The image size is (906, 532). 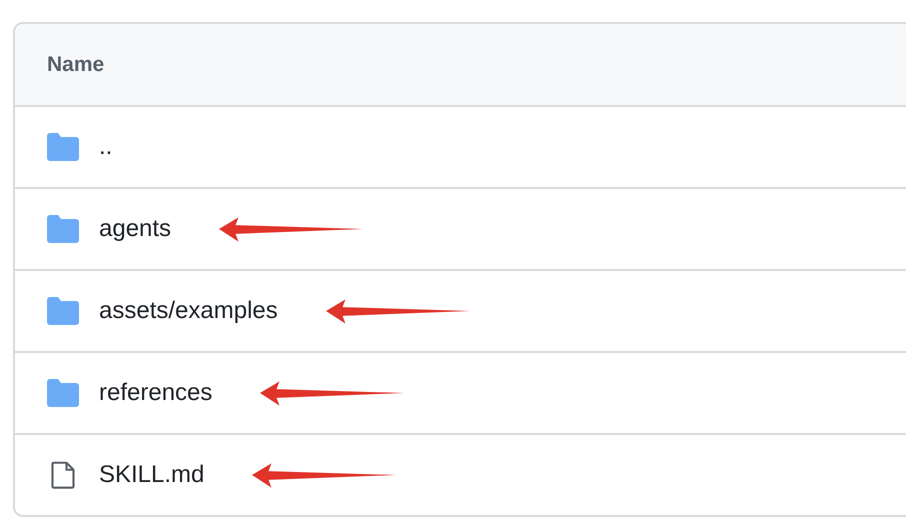 I want to click on column-header: Name, so click(x=75, y=64).